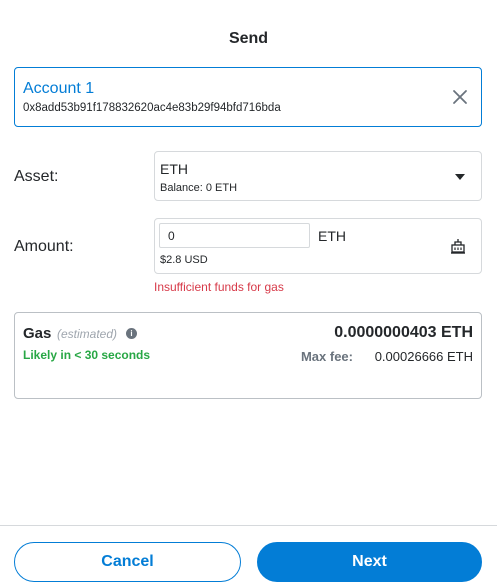  Describe the element at coordinates (131, 333) in the screenshot. I see `info-icon: i` at that location.